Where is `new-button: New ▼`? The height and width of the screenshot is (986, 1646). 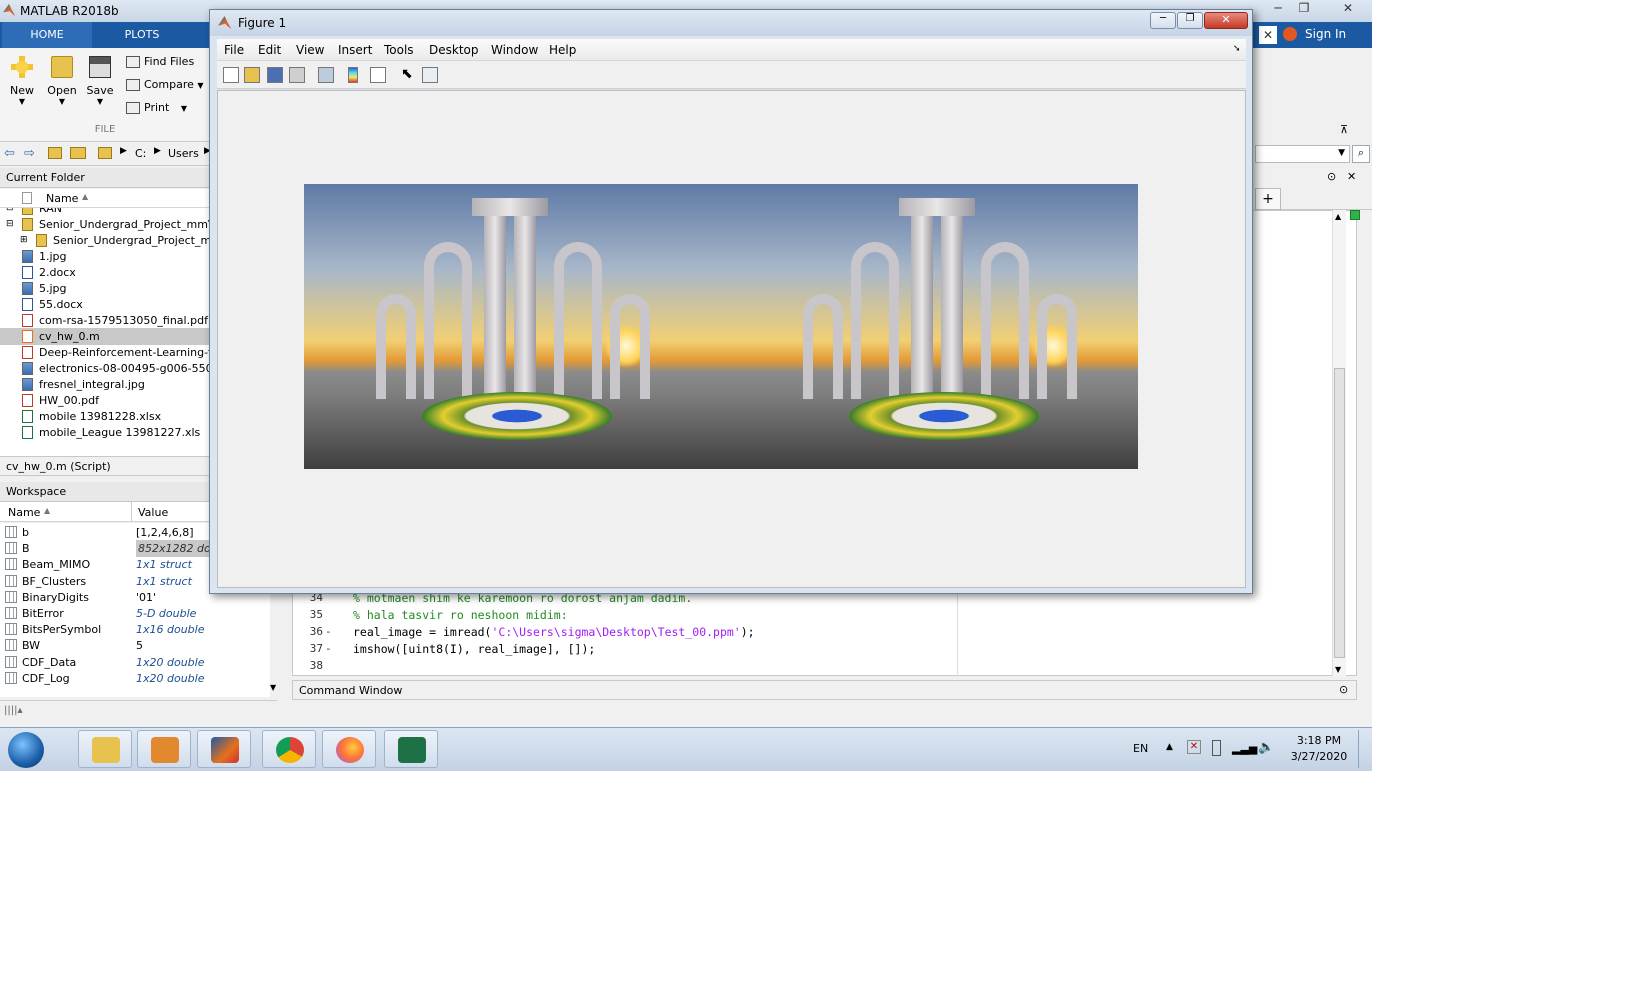 new-button: New ▼ is located at coordinates (22, 81).